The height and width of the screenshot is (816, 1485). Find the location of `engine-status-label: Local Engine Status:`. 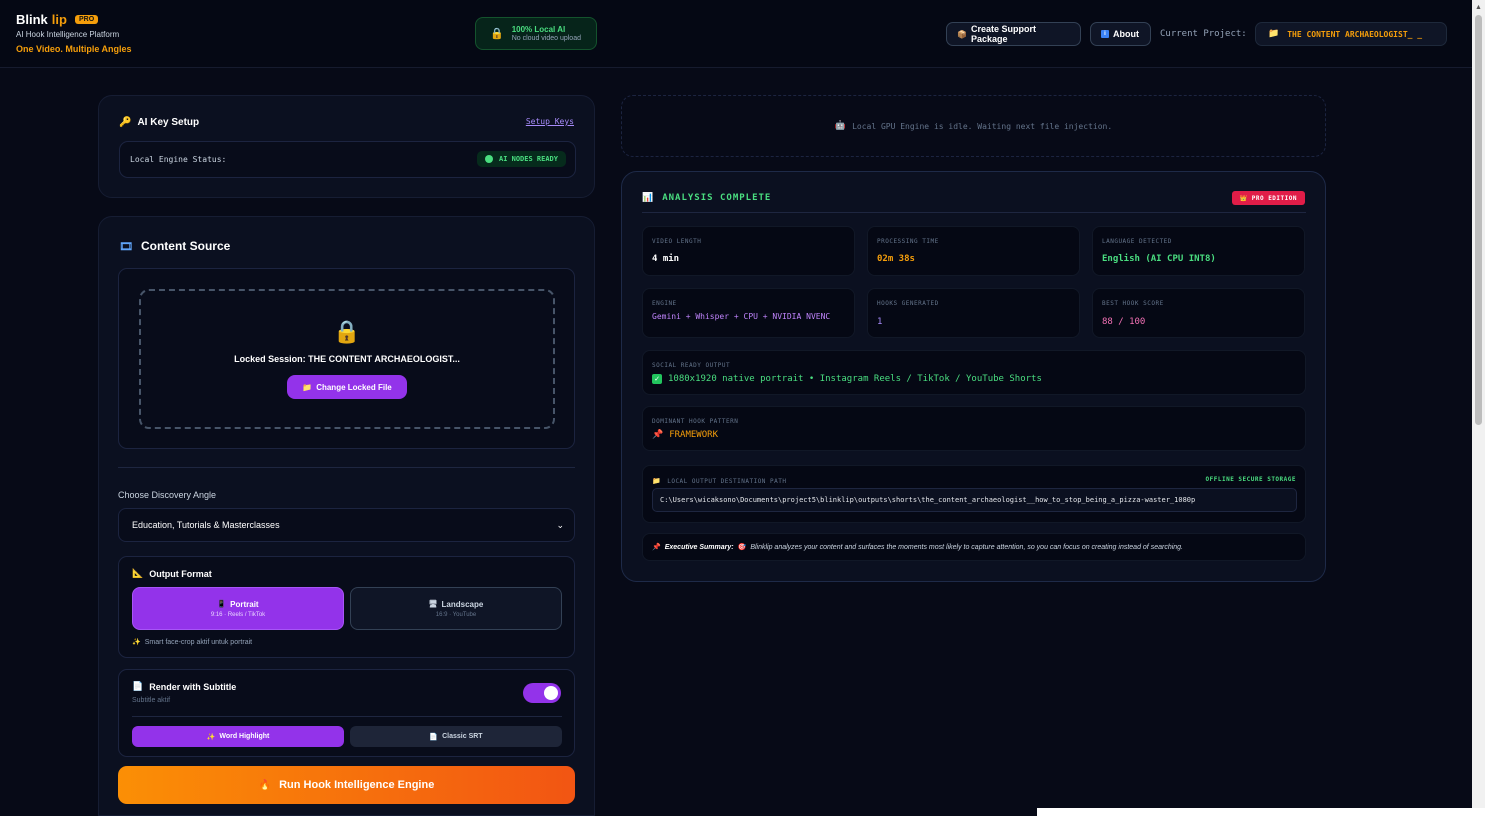

engine-status-label: Local Engine Status: is located at coordinates (178, 159).